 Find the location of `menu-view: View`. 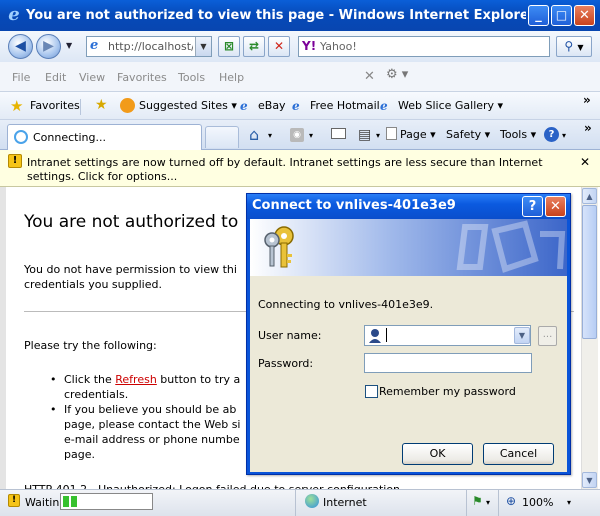

menu-view: View is located at coordinates (92, 77).